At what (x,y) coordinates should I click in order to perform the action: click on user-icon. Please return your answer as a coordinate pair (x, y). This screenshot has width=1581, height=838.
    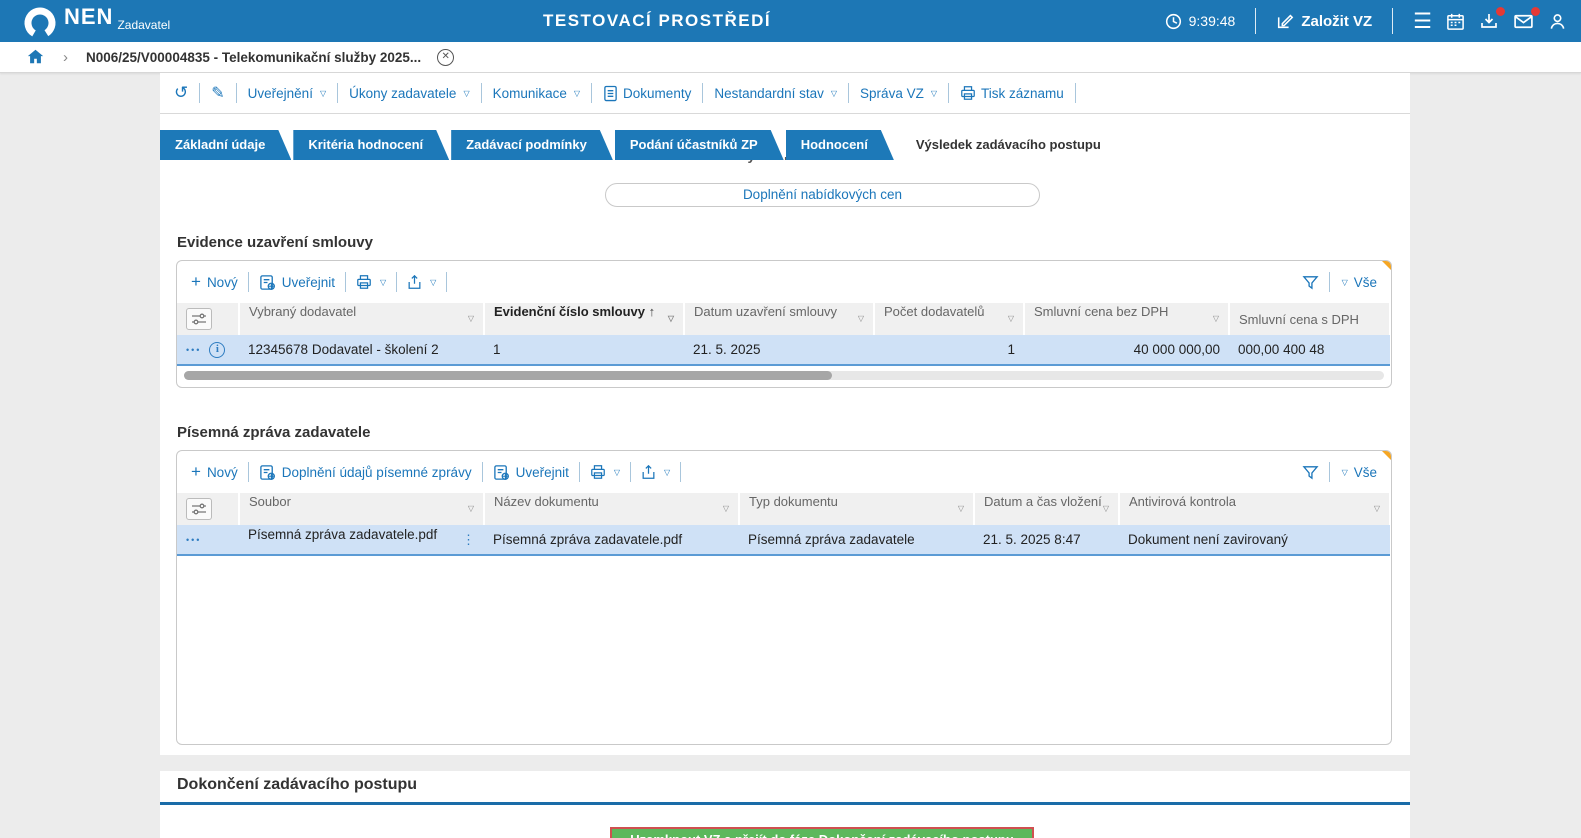
    Looking at the image, I should click on (1557, 21).